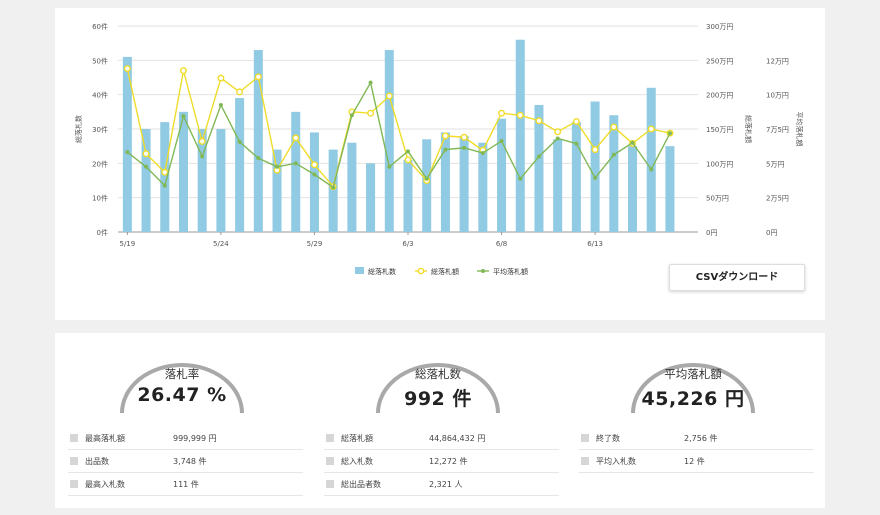  I want to click on stat-row-label: 終了数, so click(608, 438).